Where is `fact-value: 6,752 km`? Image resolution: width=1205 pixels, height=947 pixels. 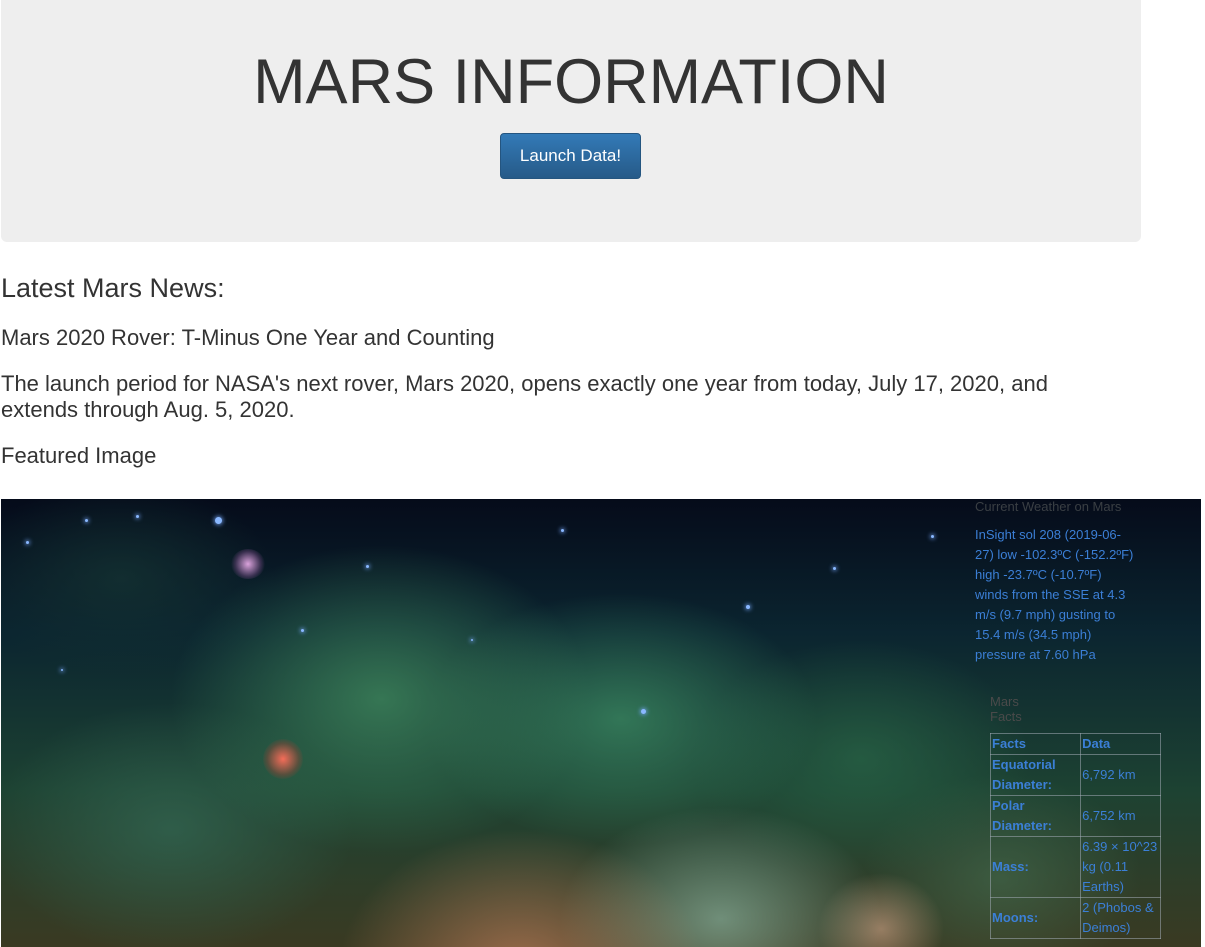 fact-value: 6,752 km is located at coordinates (1120, 816).